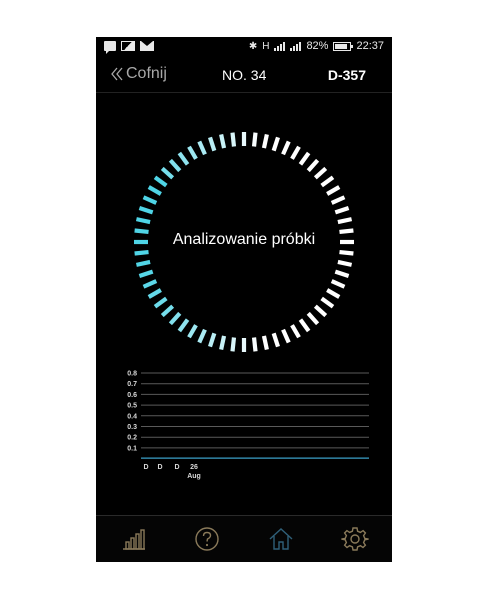  What do you see at coordinates (147, 46) in the screenshot?
I see `mail-icon` at bounding box center [147, 46].